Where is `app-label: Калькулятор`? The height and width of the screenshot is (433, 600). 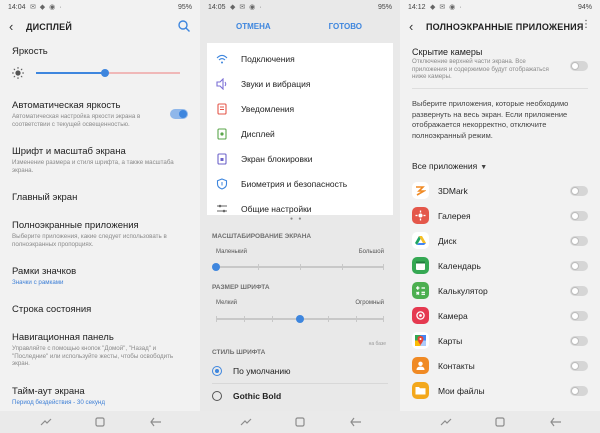
app-label: Калькулятор is located at coordinates (463, 291).